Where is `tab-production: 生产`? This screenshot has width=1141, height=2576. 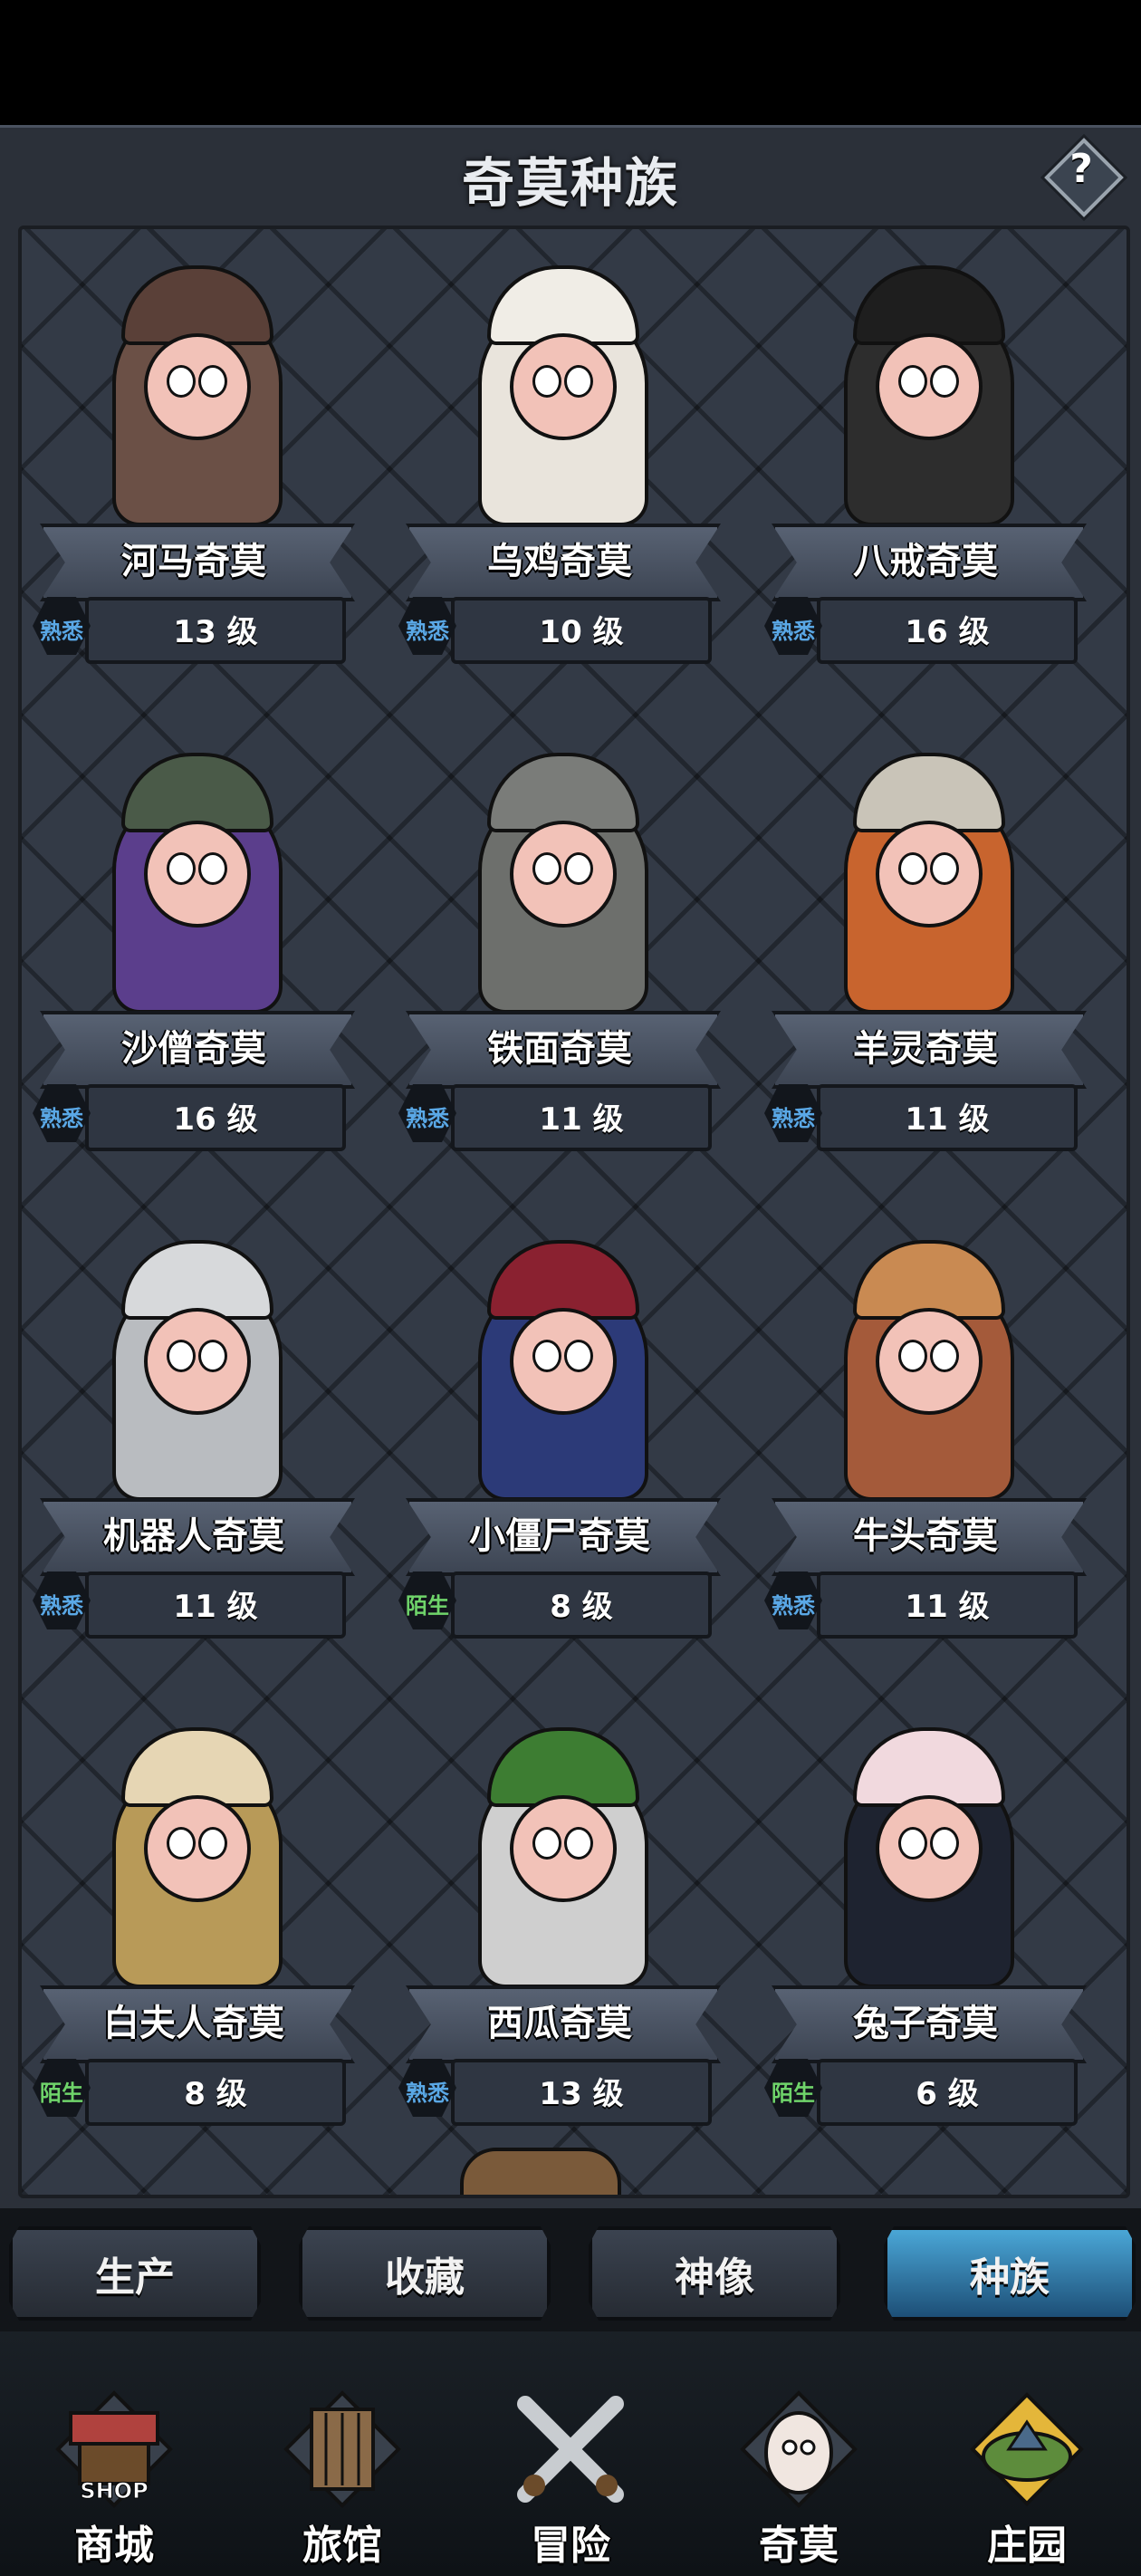
tab-production: 生产 is located at coordinates (135, 2273).